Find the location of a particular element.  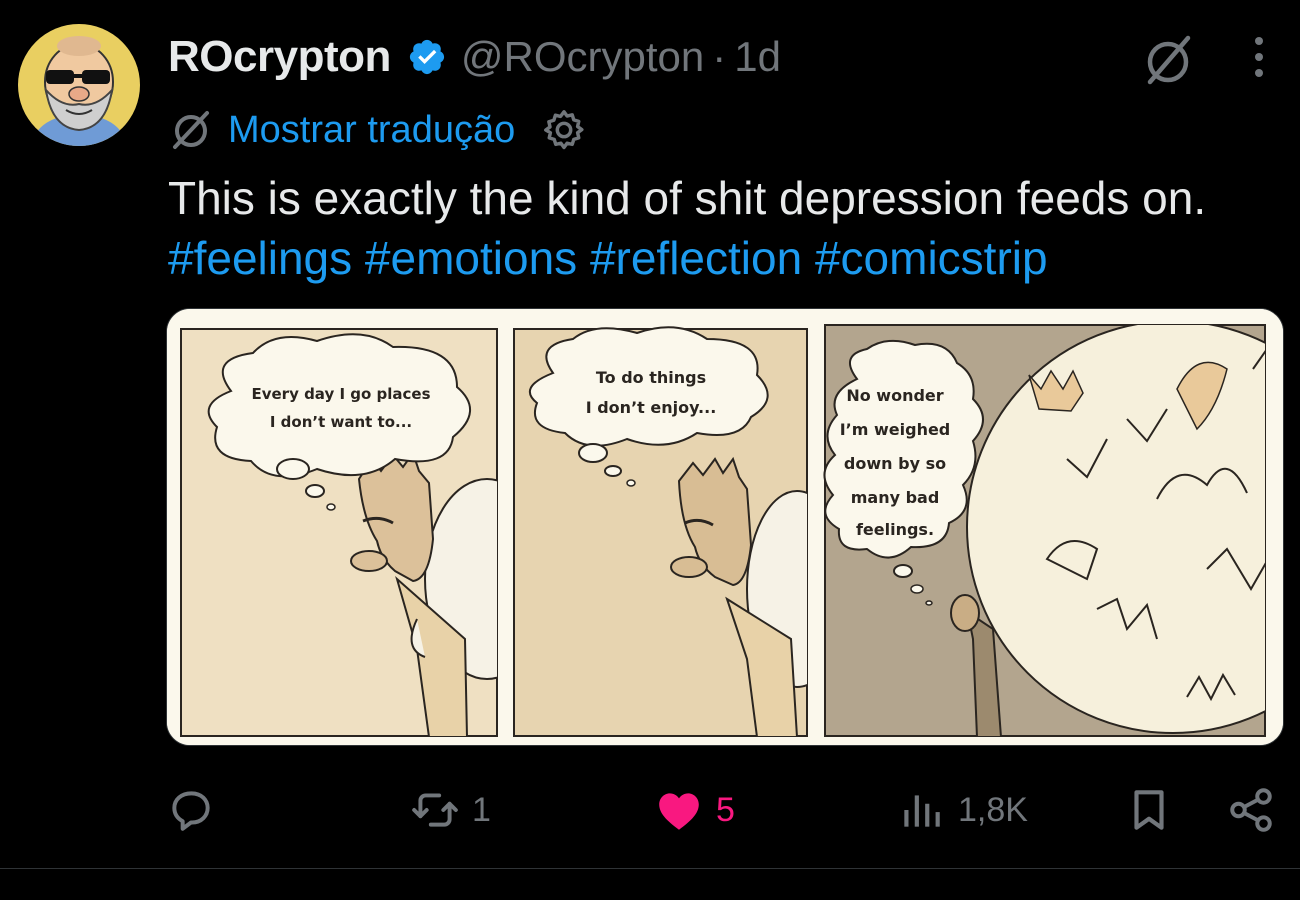

bookmark-icon is located at coordinates (1149, 810).